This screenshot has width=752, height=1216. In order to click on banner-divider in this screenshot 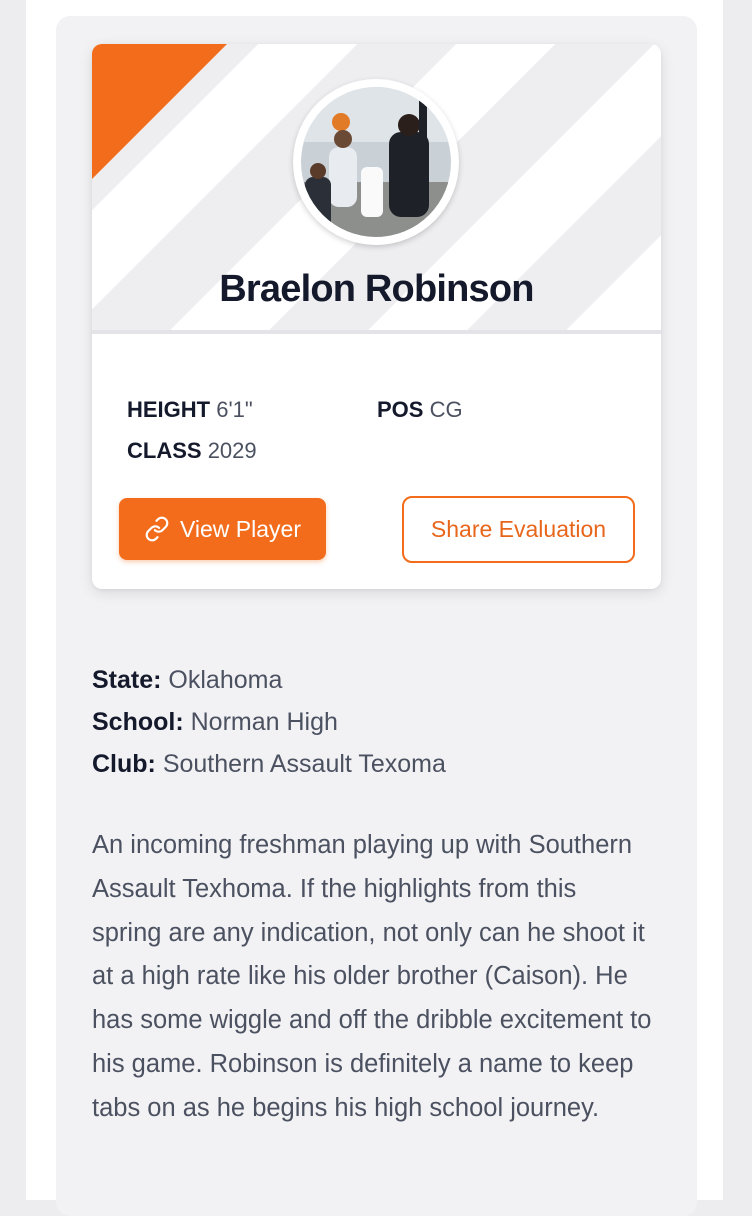, I will do `click(376, 332)`.